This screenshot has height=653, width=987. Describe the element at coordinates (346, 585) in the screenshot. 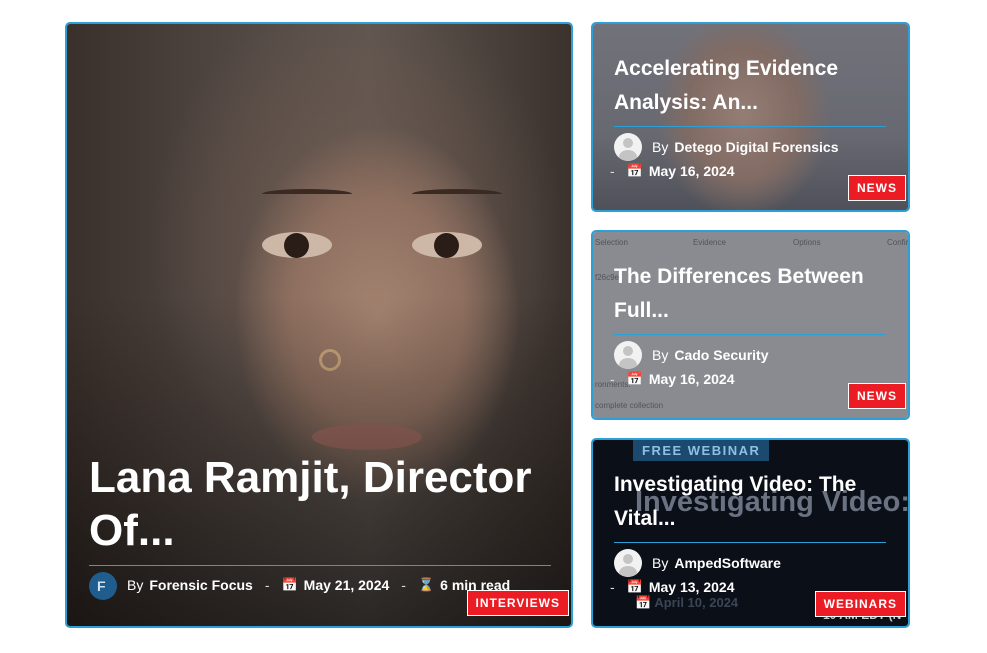

I see `article-date: May 21, 2024` at that location.